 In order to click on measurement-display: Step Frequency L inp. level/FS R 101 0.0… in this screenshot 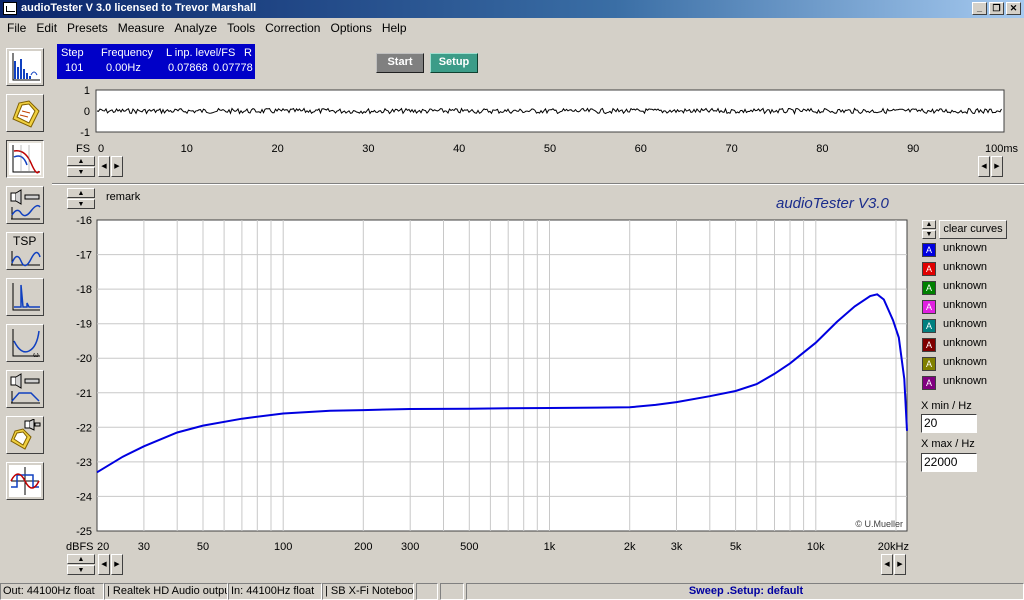, I will do `click(156, 61)`.